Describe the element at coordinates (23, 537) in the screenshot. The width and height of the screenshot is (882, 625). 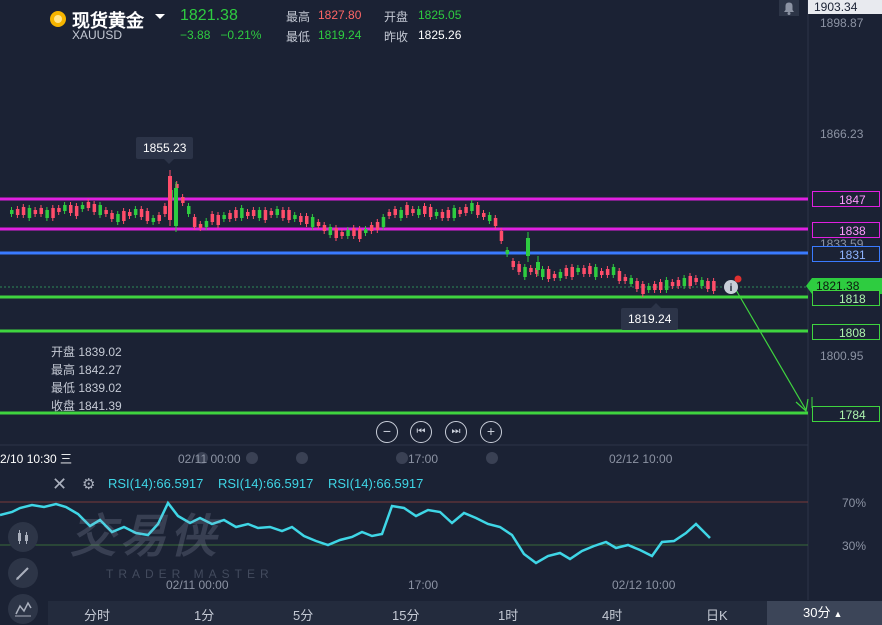
I see `candle-tool-icon` at that location.